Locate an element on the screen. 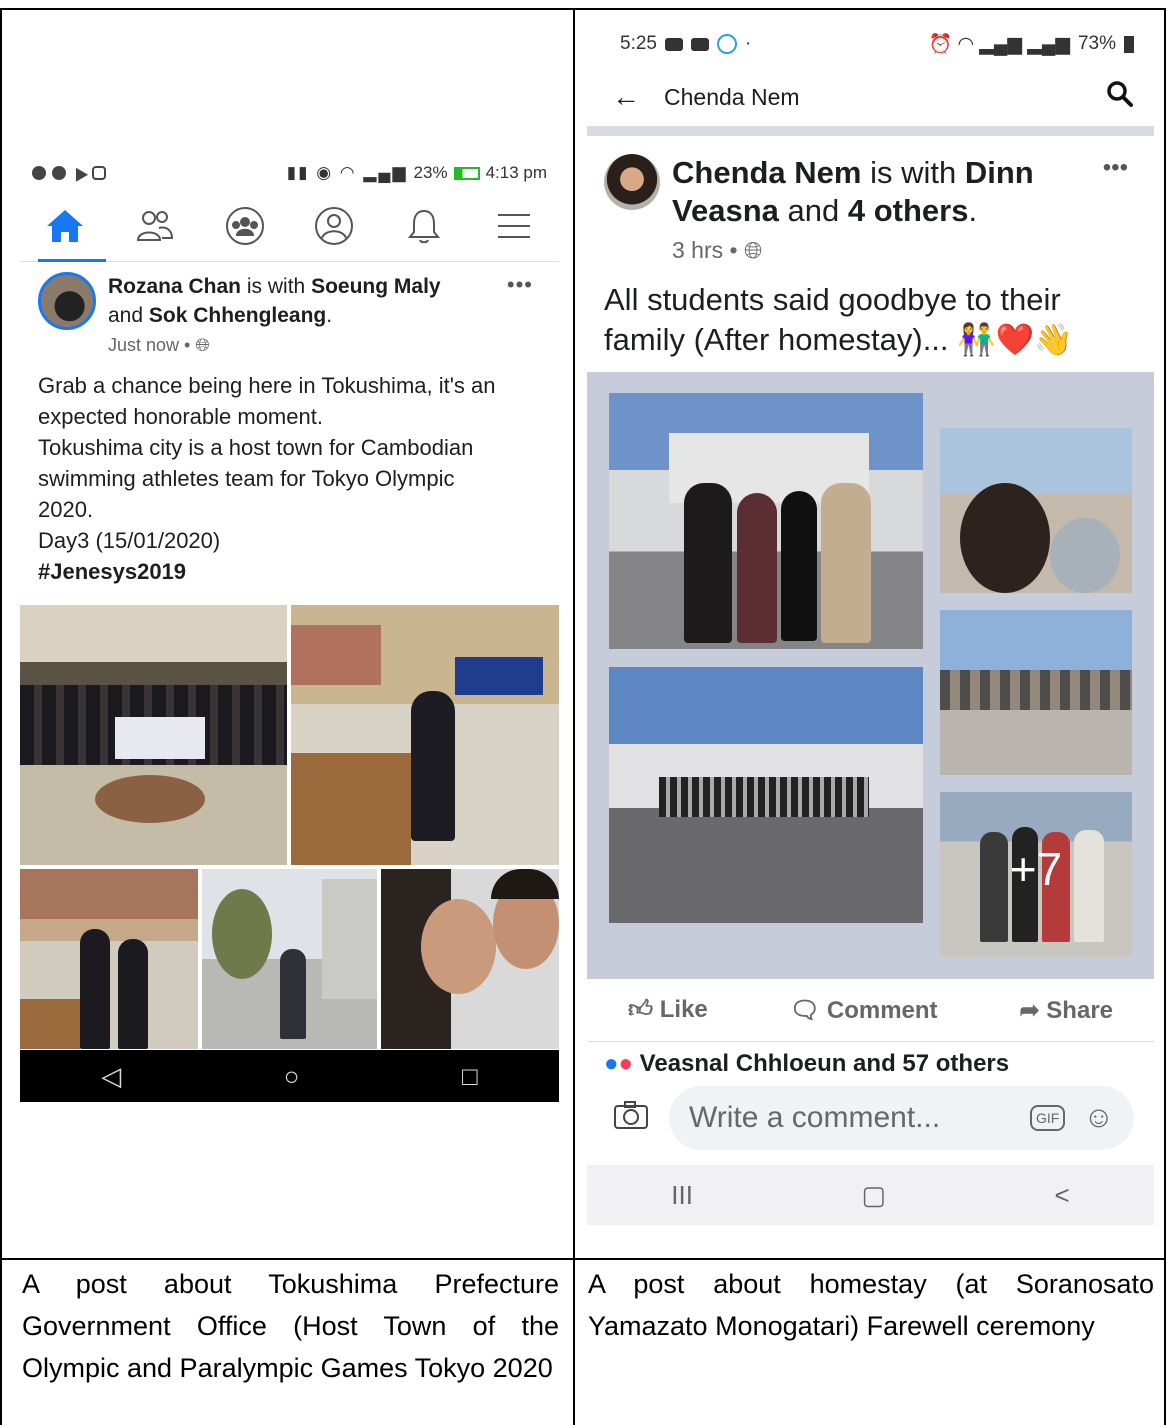 This screenshot has height=1425, width=1167. menu-hamburger-icon is located at coordinates (514, 226).